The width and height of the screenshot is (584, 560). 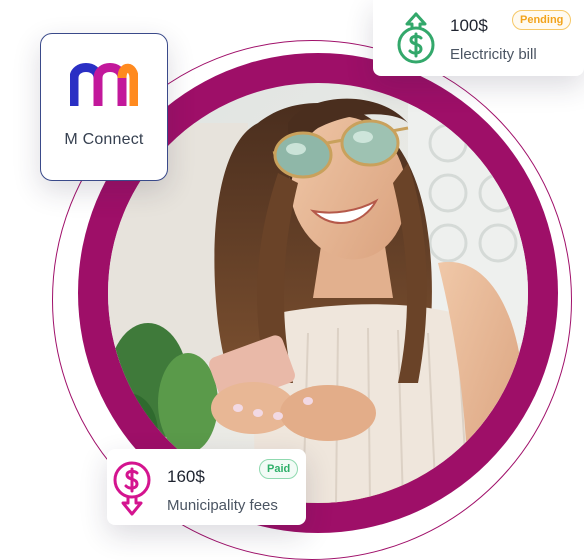 What do you see at coordinates (186, 476) in the screenshot?
I see `fees-amount: 160$` at bounding box center [186, 476].